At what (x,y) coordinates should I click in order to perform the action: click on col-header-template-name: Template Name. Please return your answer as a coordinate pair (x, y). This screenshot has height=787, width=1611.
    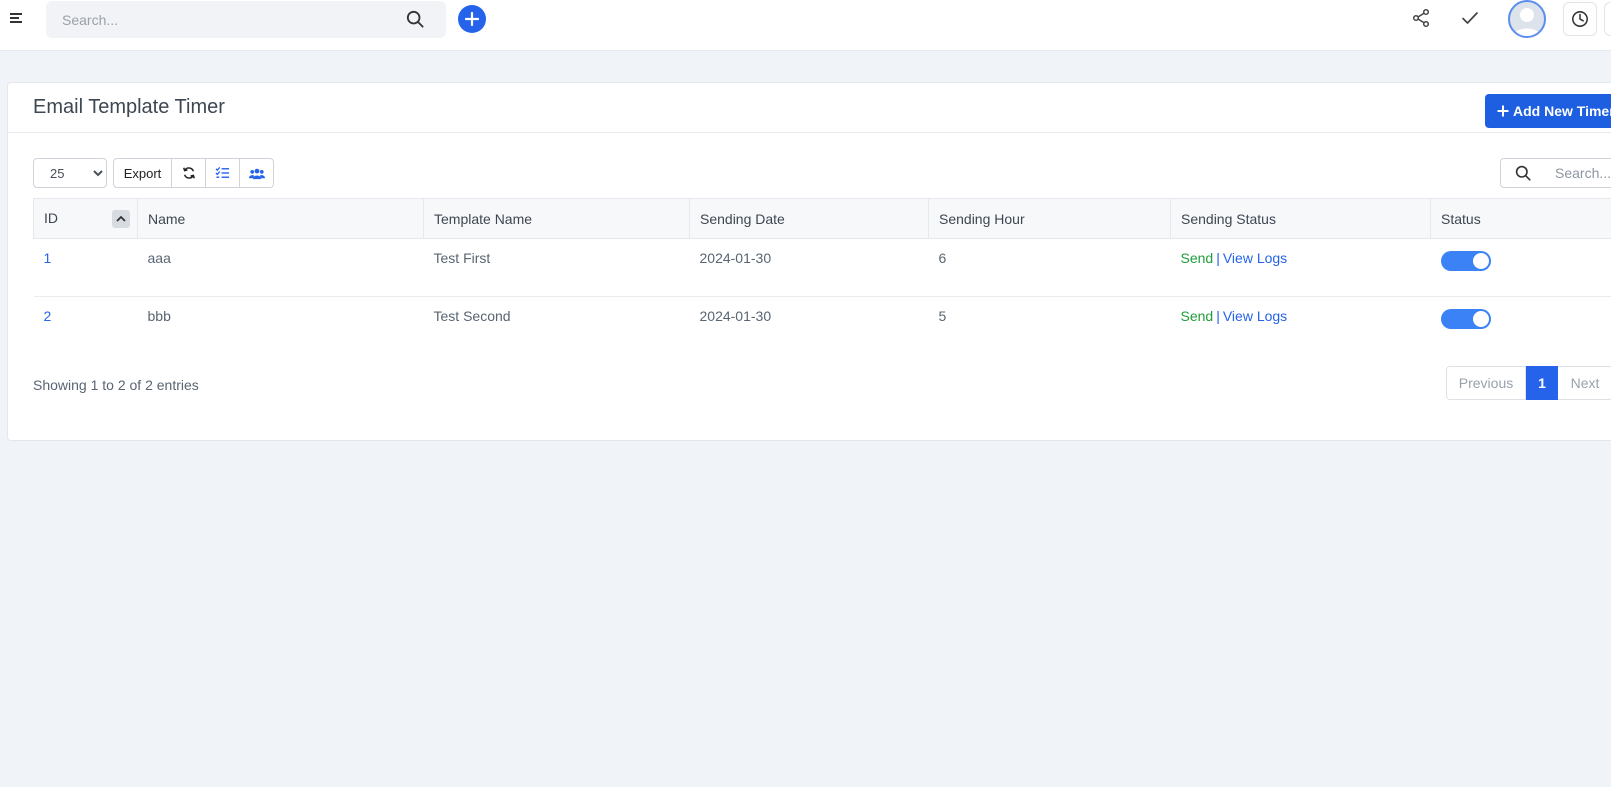
    Looking at the image, I should click on (556, 218).